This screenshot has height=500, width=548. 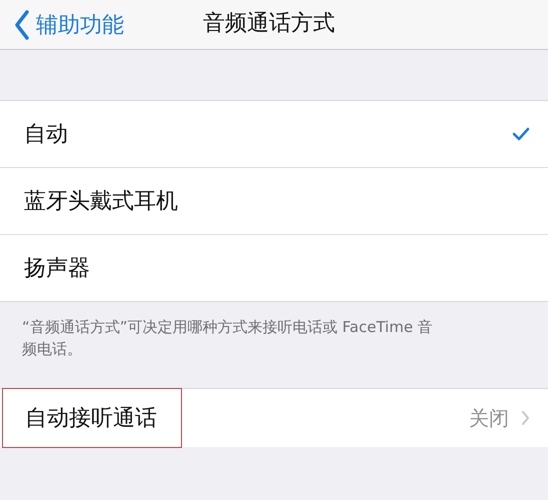 What do you see at coordinates (46, 135) in the screenshot?
I see `option-label: 自动` at bounding box center [46, 135].